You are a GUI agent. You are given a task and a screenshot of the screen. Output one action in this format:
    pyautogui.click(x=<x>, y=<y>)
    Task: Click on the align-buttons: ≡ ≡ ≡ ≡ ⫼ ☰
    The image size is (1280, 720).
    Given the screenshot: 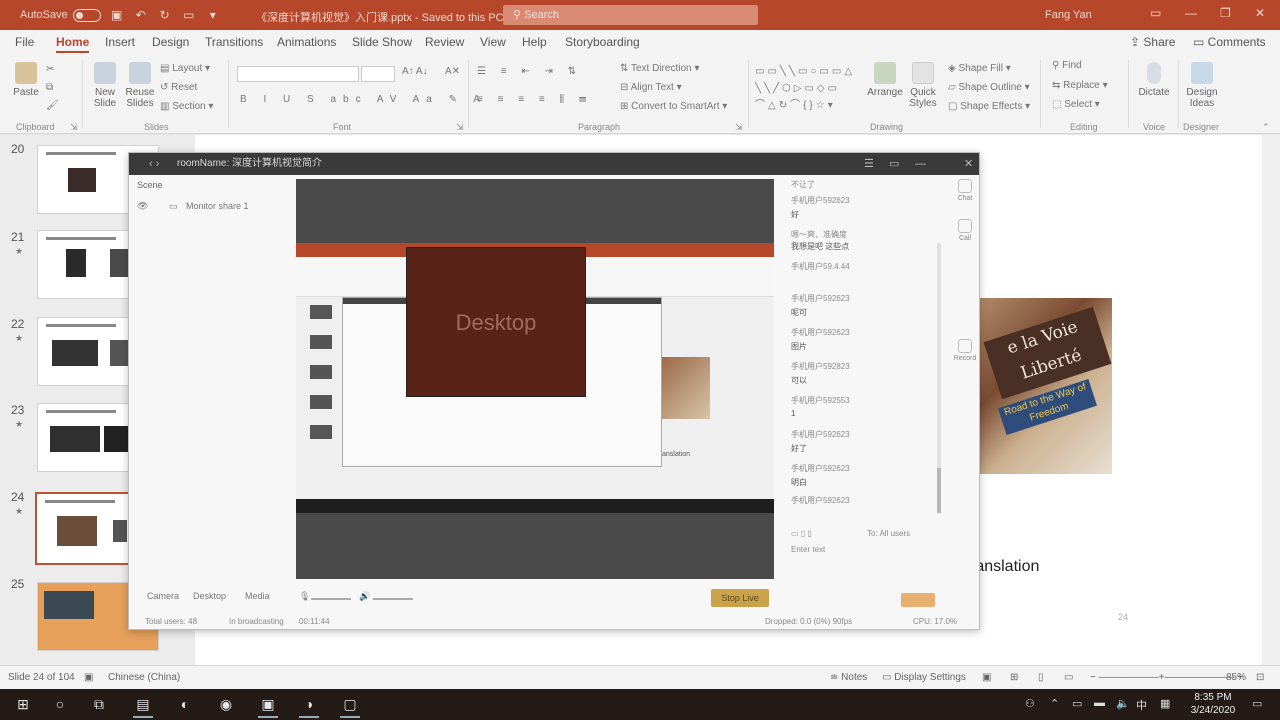 What is the action you would take?
    pyautogui.click(x=534, y=99)
    